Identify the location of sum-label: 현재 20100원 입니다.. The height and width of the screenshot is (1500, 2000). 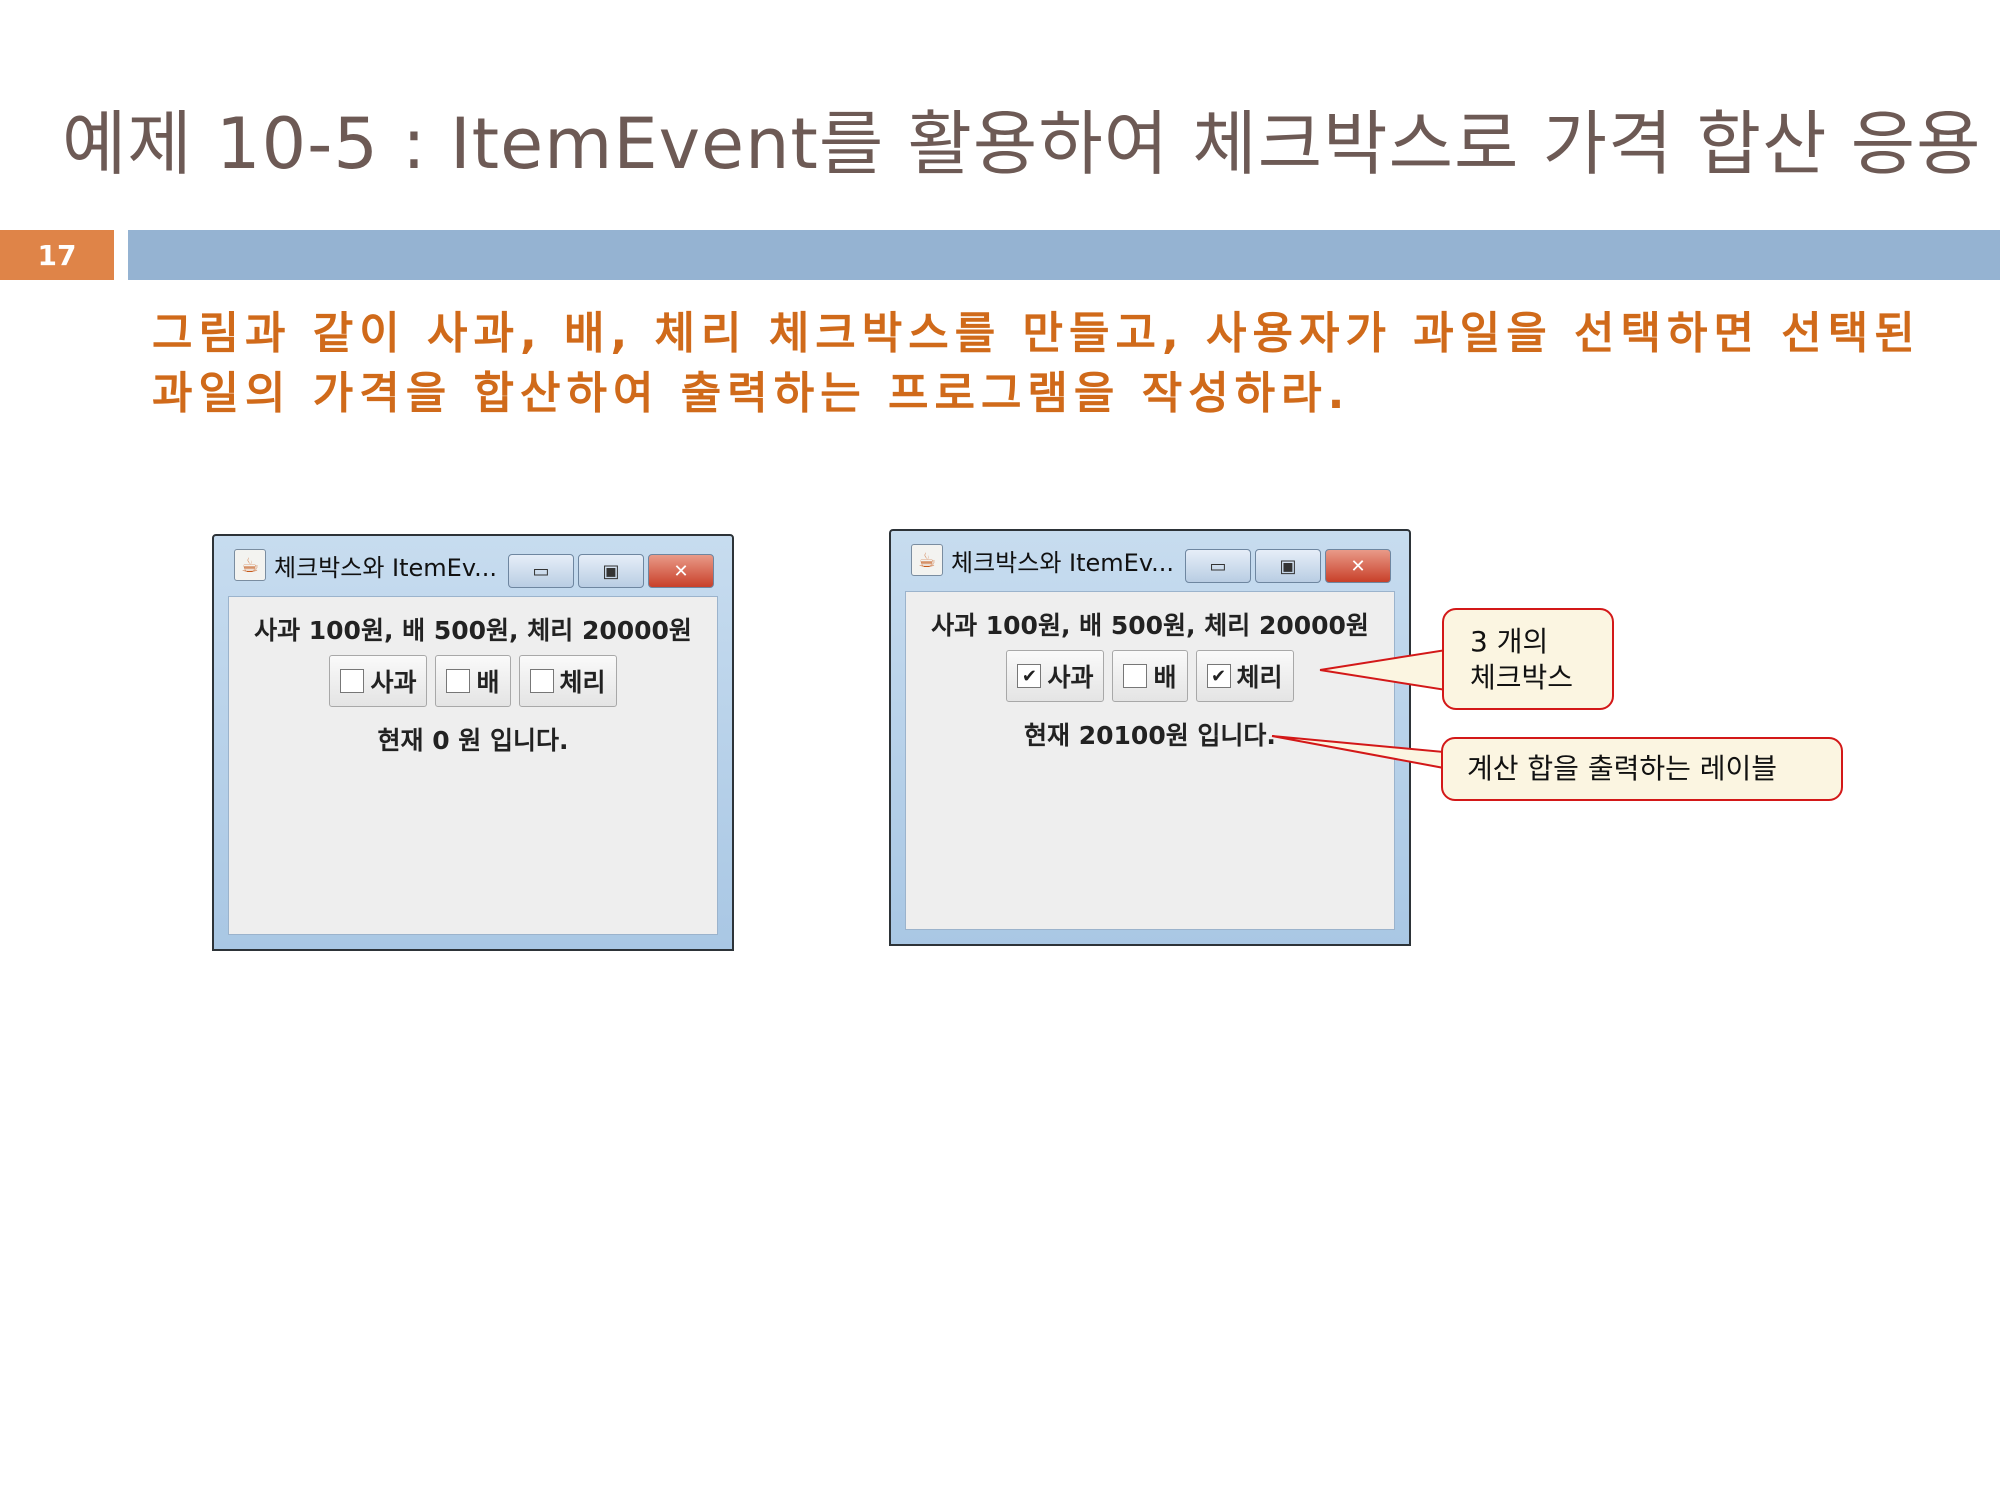
(1150, 735).